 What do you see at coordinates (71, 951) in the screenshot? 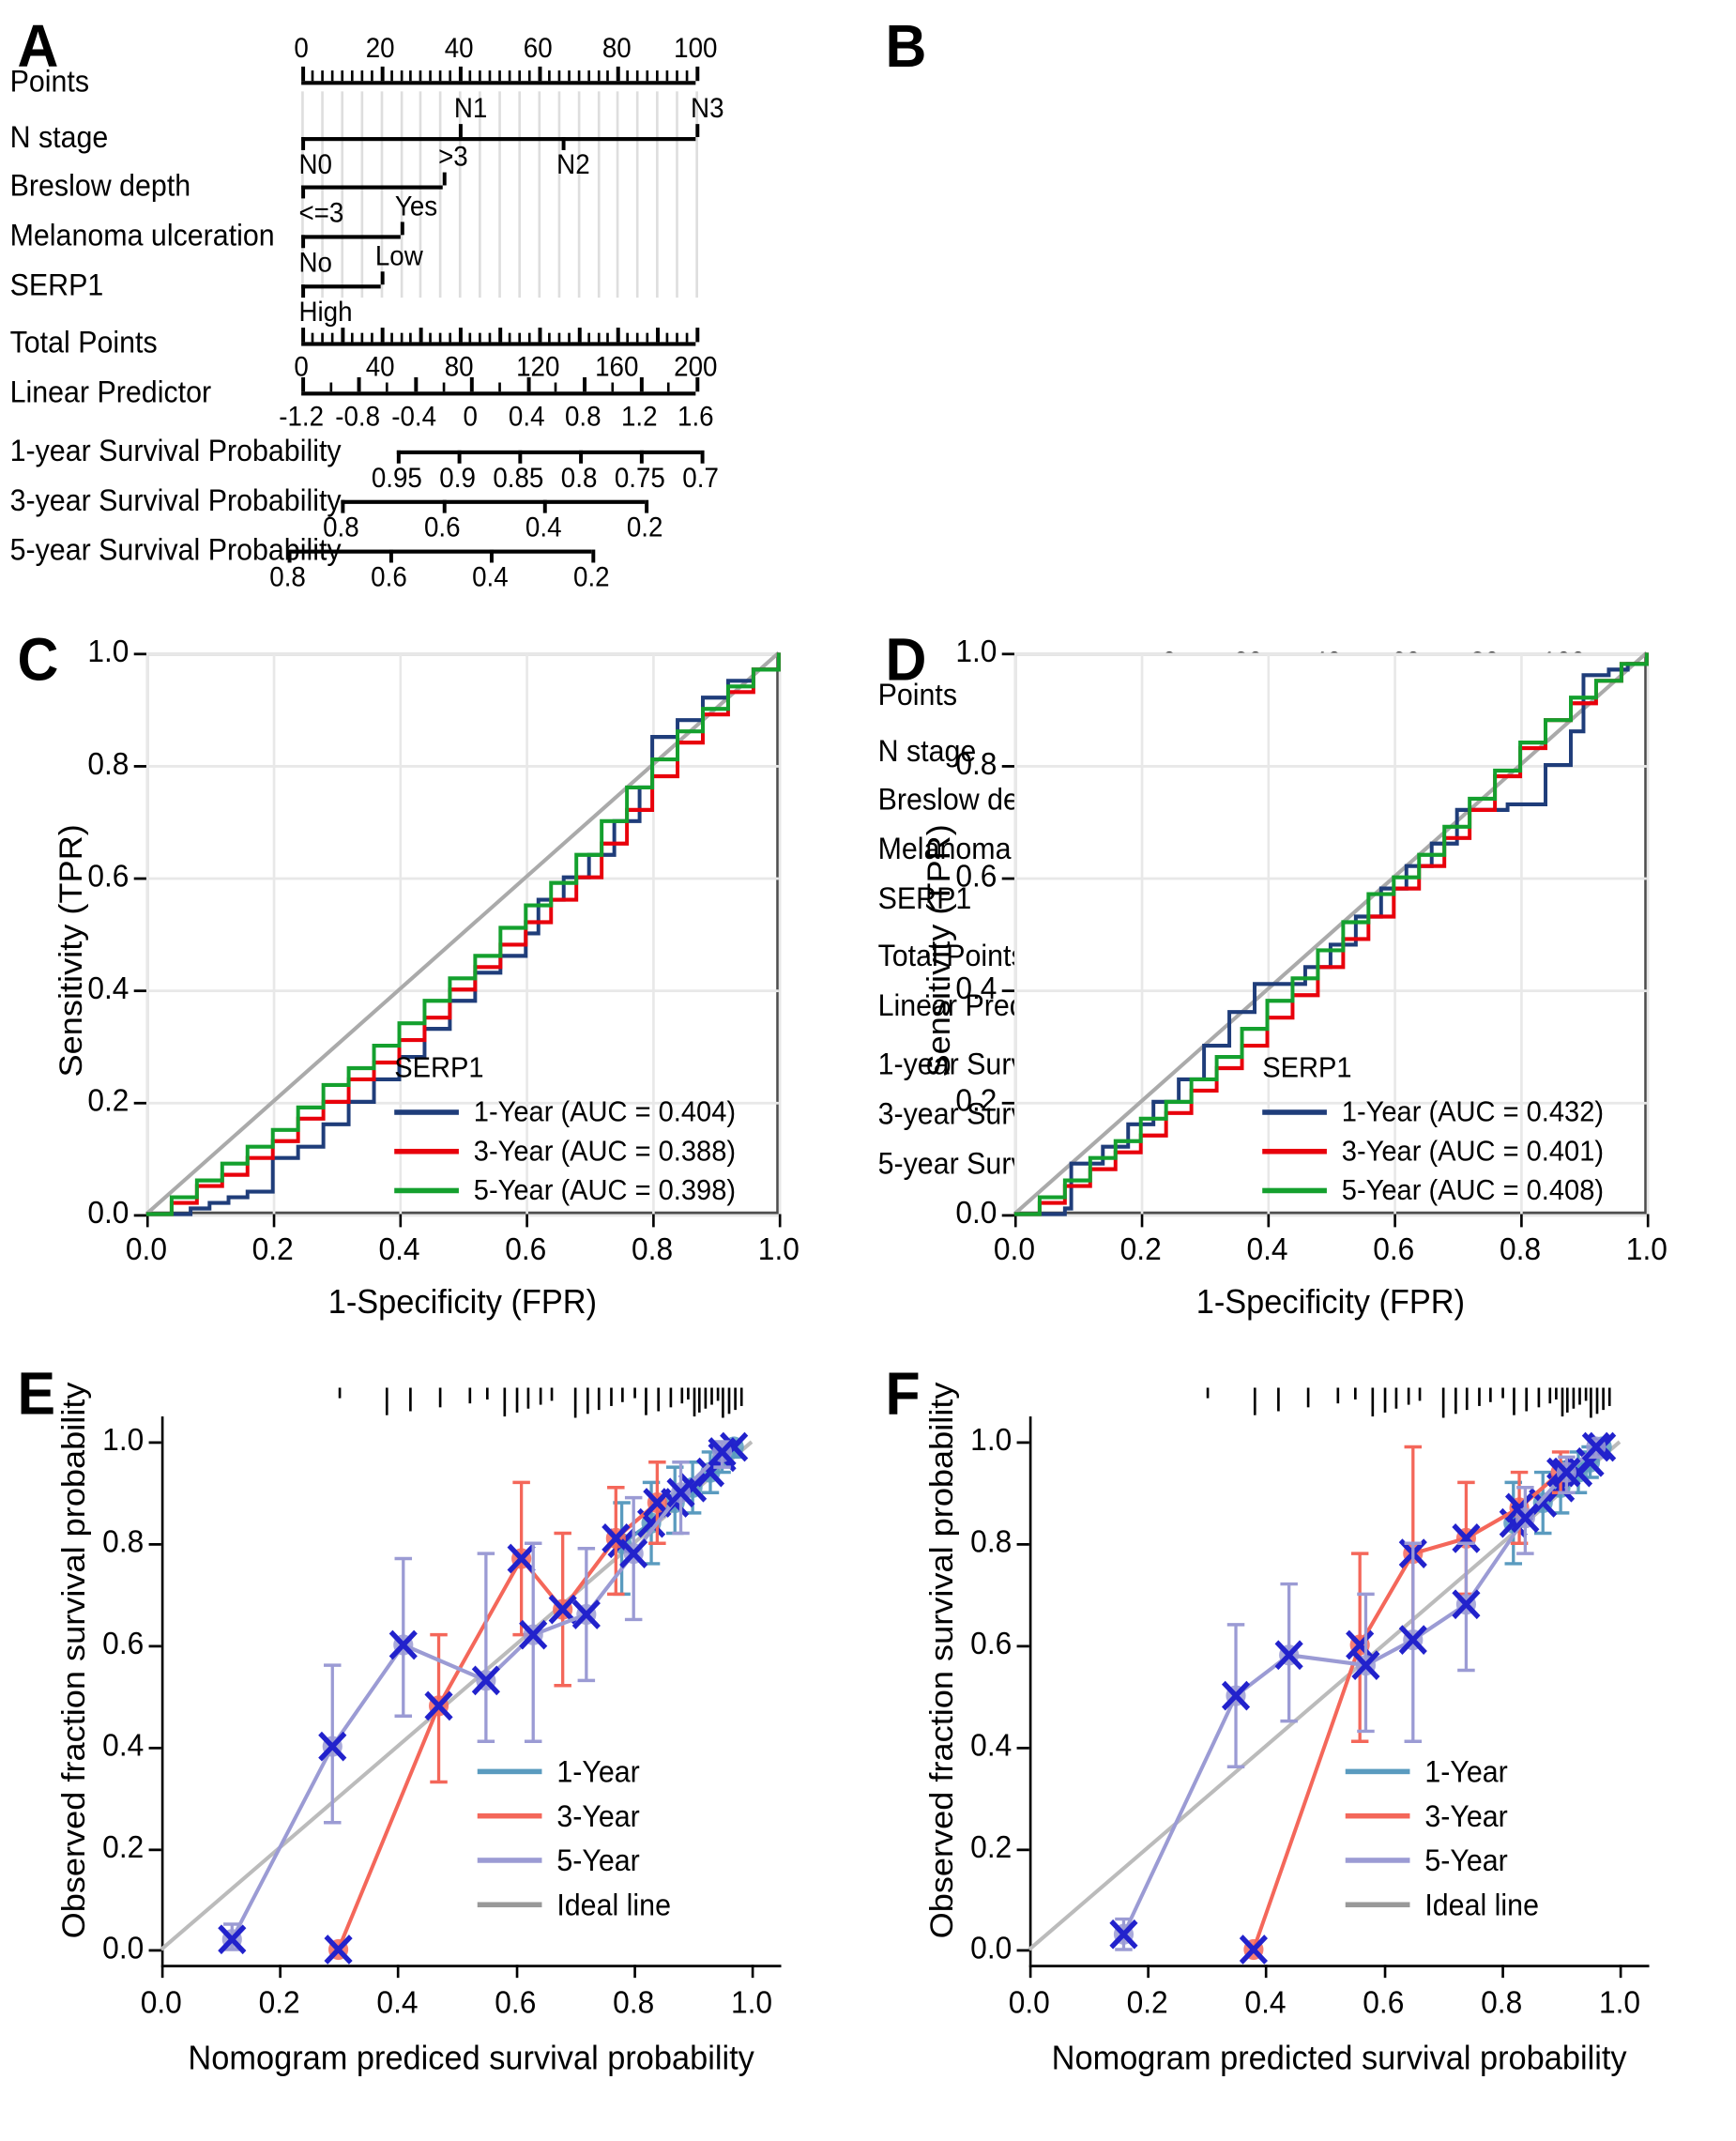
I see `y-axis-title: Sensitivity (TPR)` at bounding box center [71, 951].